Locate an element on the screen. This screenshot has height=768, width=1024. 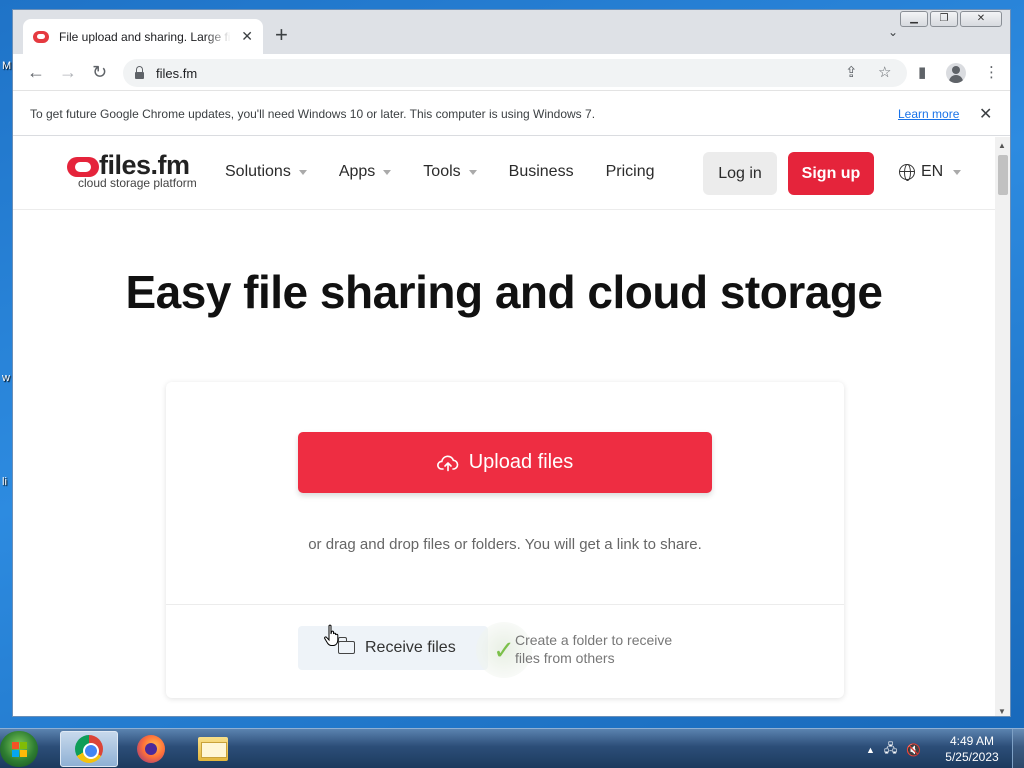
share-icon: ⇪ is located at coordinates (851, 72).